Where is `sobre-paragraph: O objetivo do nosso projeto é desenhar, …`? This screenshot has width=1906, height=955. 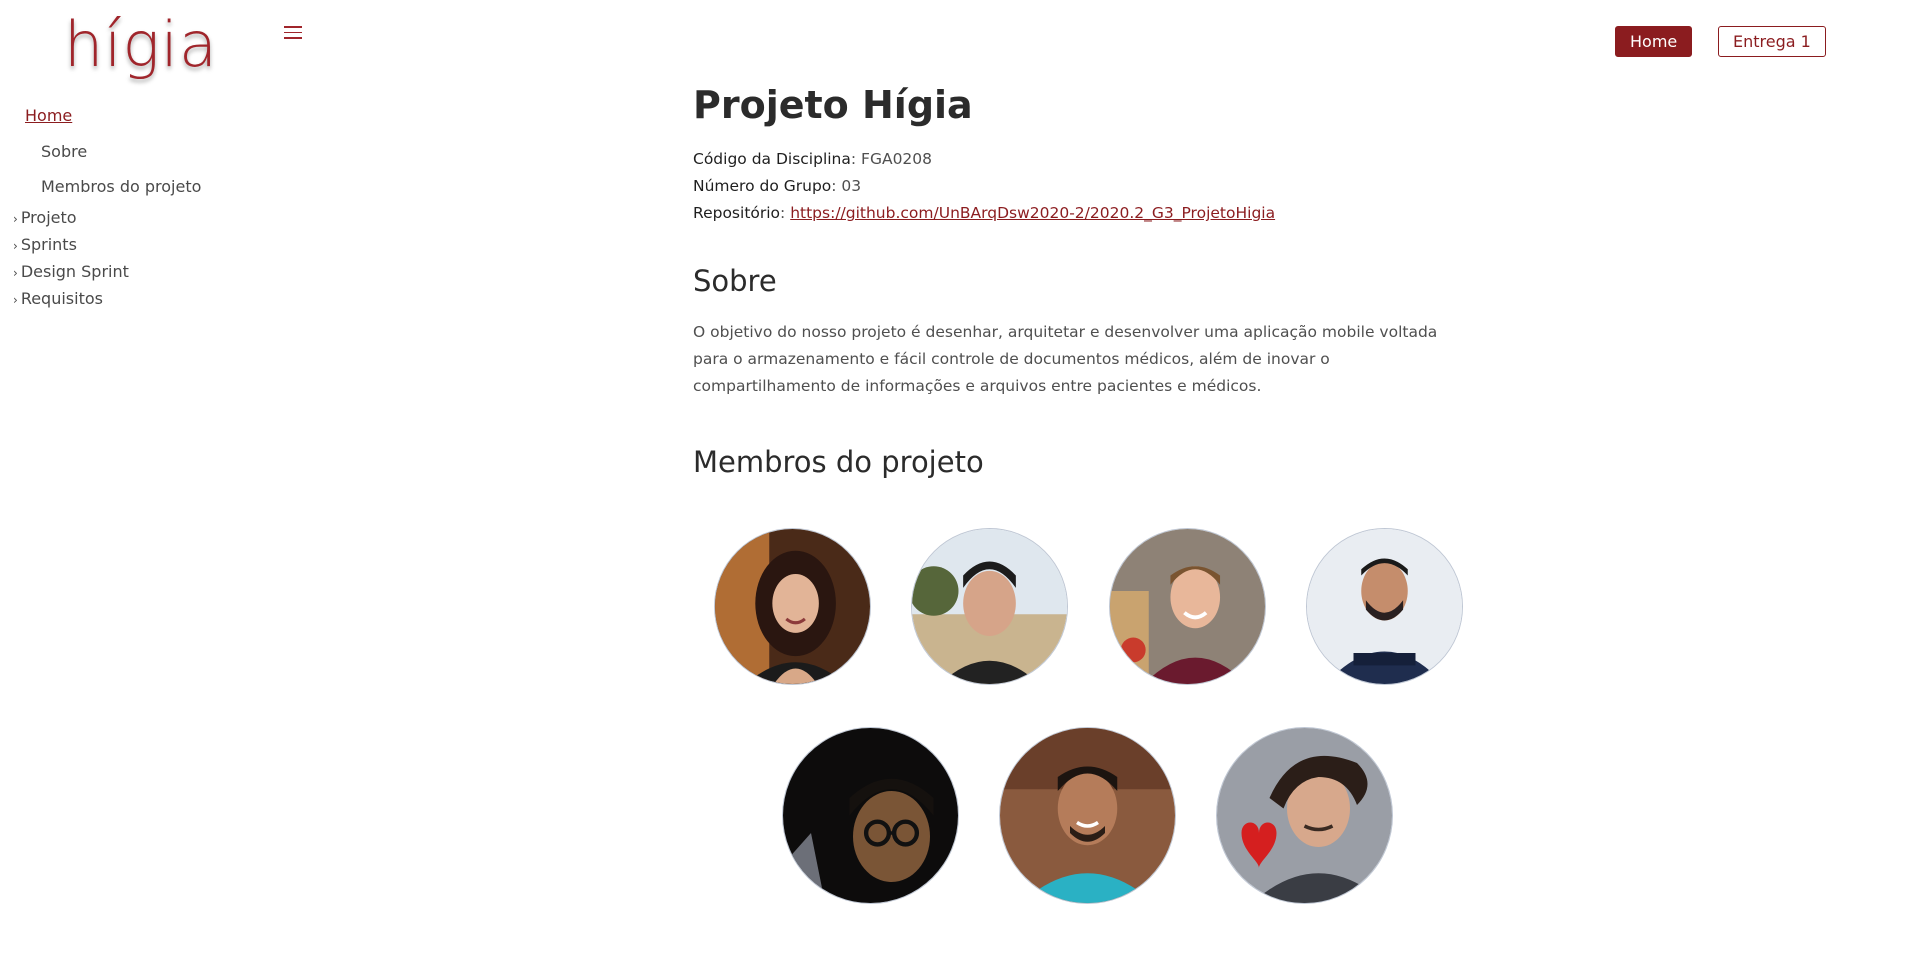
sobre-paragraph: O objetivo do nosso projeto é desenhar, … is located at coordinates (1065, 359).